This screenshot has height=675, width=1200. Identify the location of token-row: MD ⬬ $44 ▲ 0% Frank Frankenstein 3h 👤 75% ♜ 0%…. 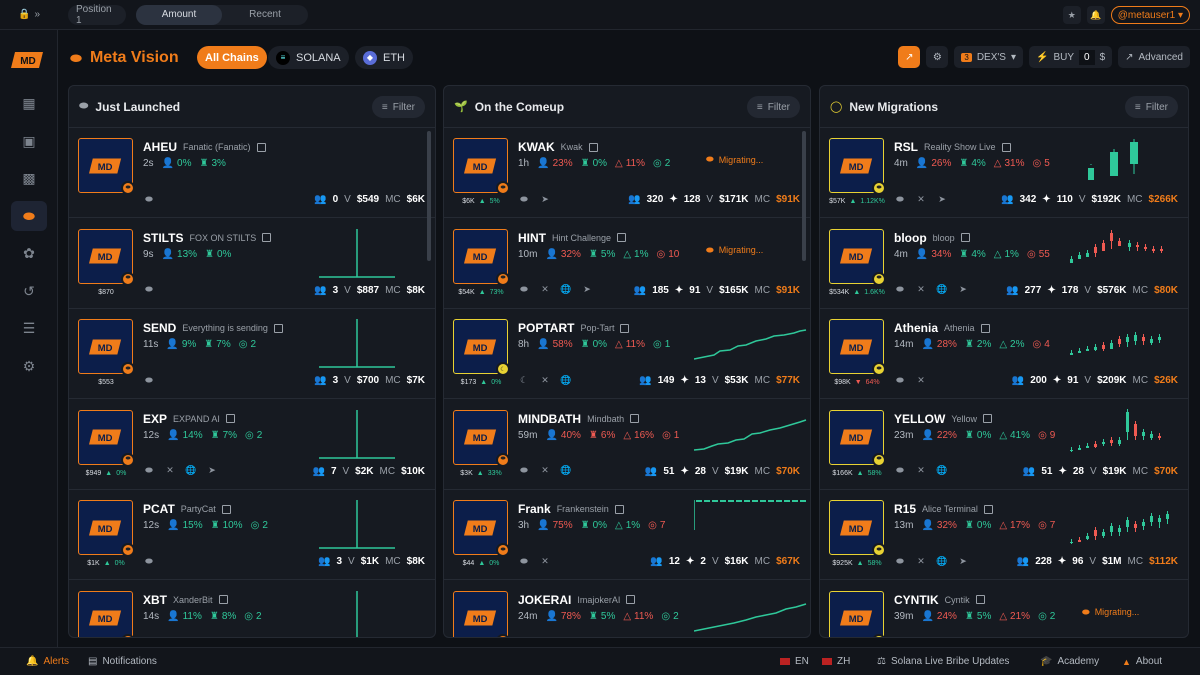
(627, 535).